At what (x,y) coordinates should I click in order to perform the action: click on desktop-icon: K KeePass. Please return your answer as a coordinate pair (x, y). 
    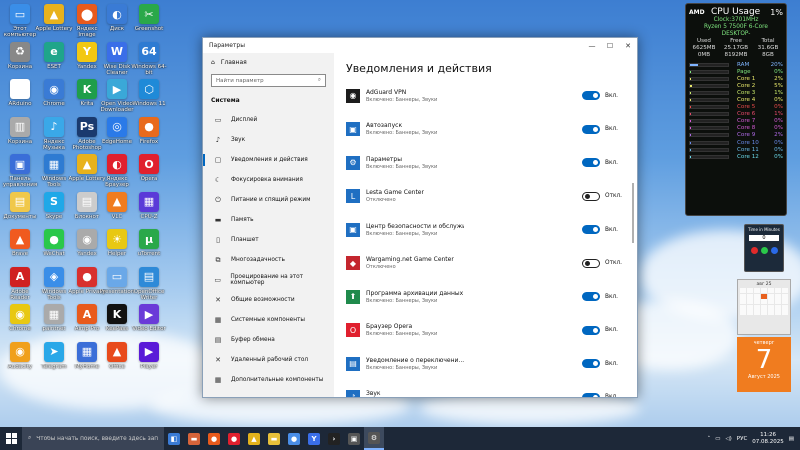
    Looking at the image, I should click on (117, 324).